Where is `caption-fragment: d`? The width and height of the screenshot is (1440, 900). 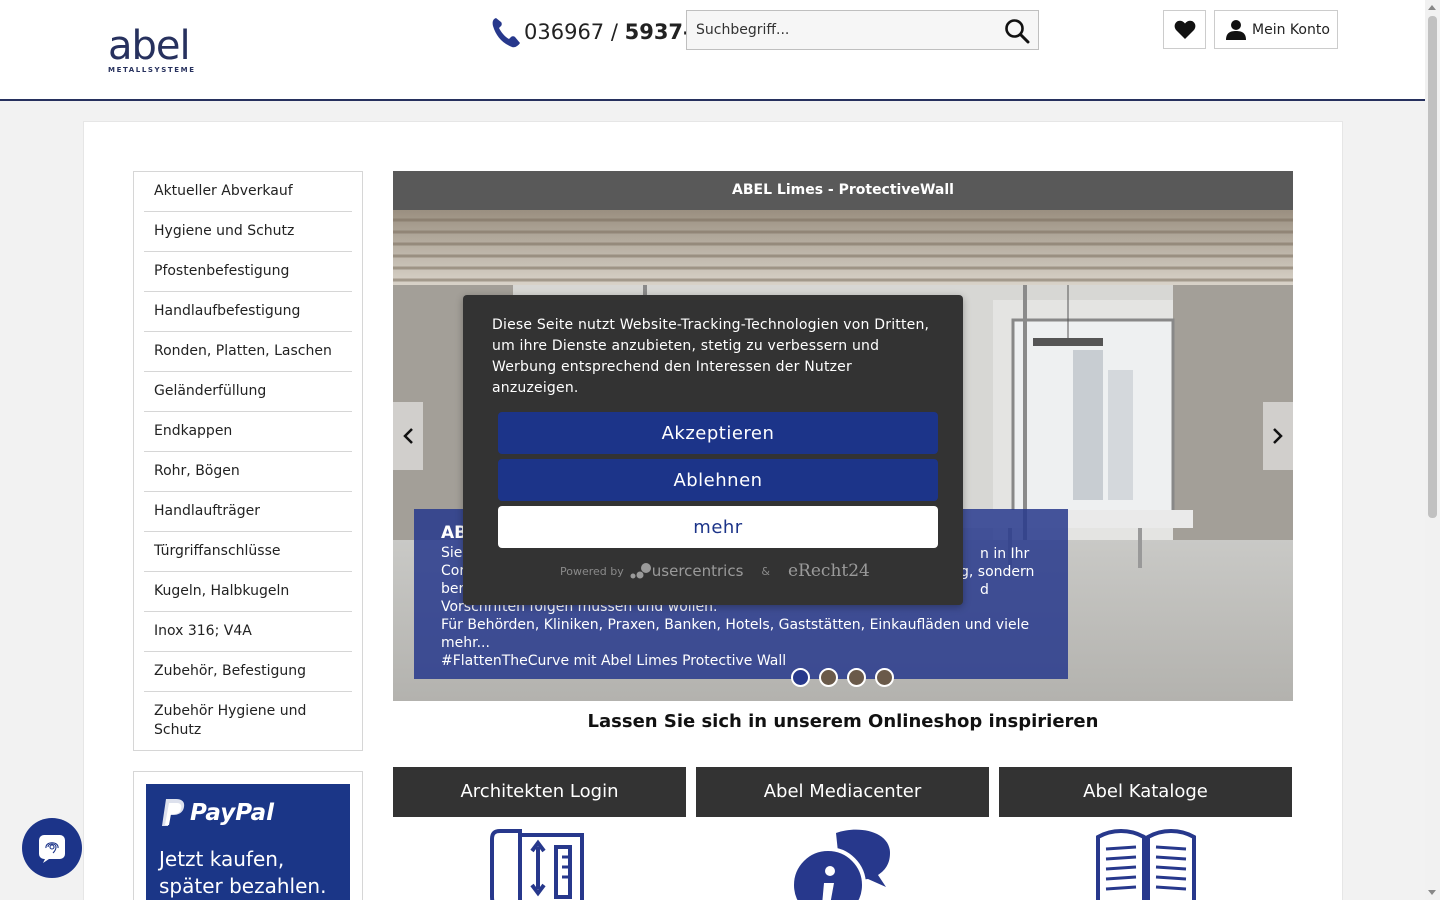 caption-fragment: d is located at coordinates (984, 590).